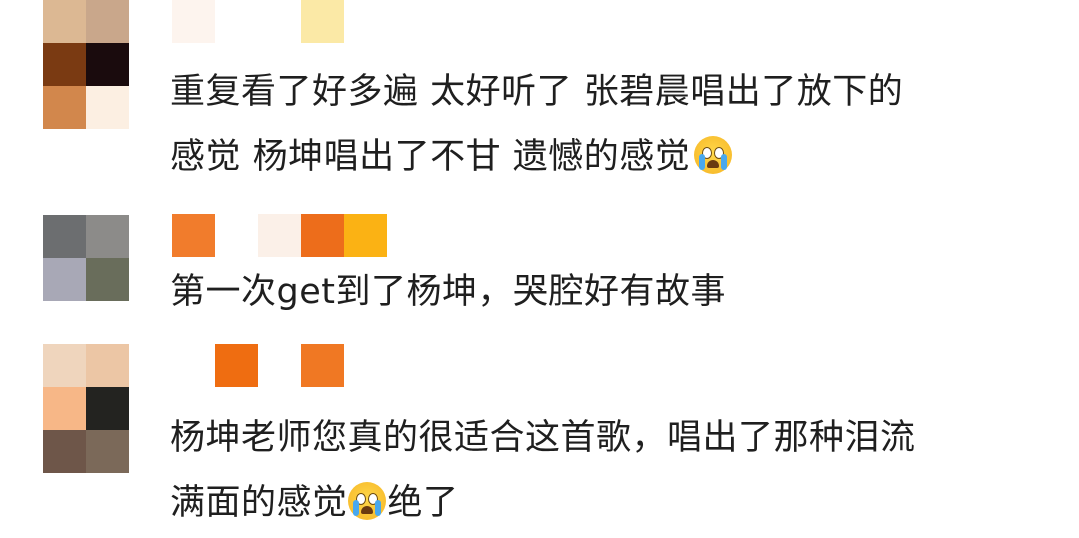  I want to click on comment-text-line: 第一次get到了杨坤，哭腔好有故事, so click(448, 292).